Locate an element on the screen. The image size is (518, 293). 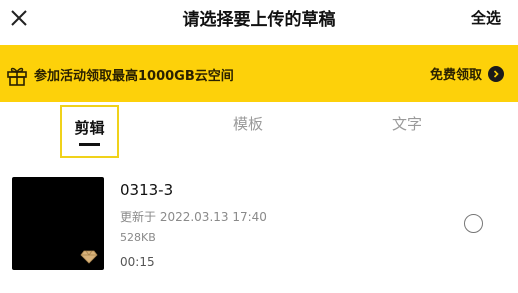
draft-duration: 00:15 is located at coordinates (137, 262).